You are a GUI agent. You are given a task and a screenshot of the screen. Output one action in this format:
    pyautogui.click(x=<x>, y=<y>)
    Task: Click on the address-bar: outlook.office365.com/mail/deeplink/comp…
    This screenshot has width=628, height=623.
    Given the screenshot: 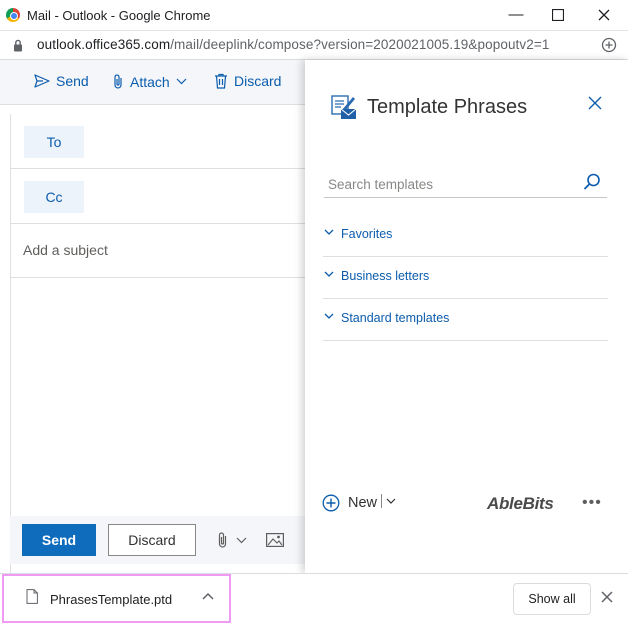 What is the action you would take?
    pyautogui.click(x=314, y=45)
    